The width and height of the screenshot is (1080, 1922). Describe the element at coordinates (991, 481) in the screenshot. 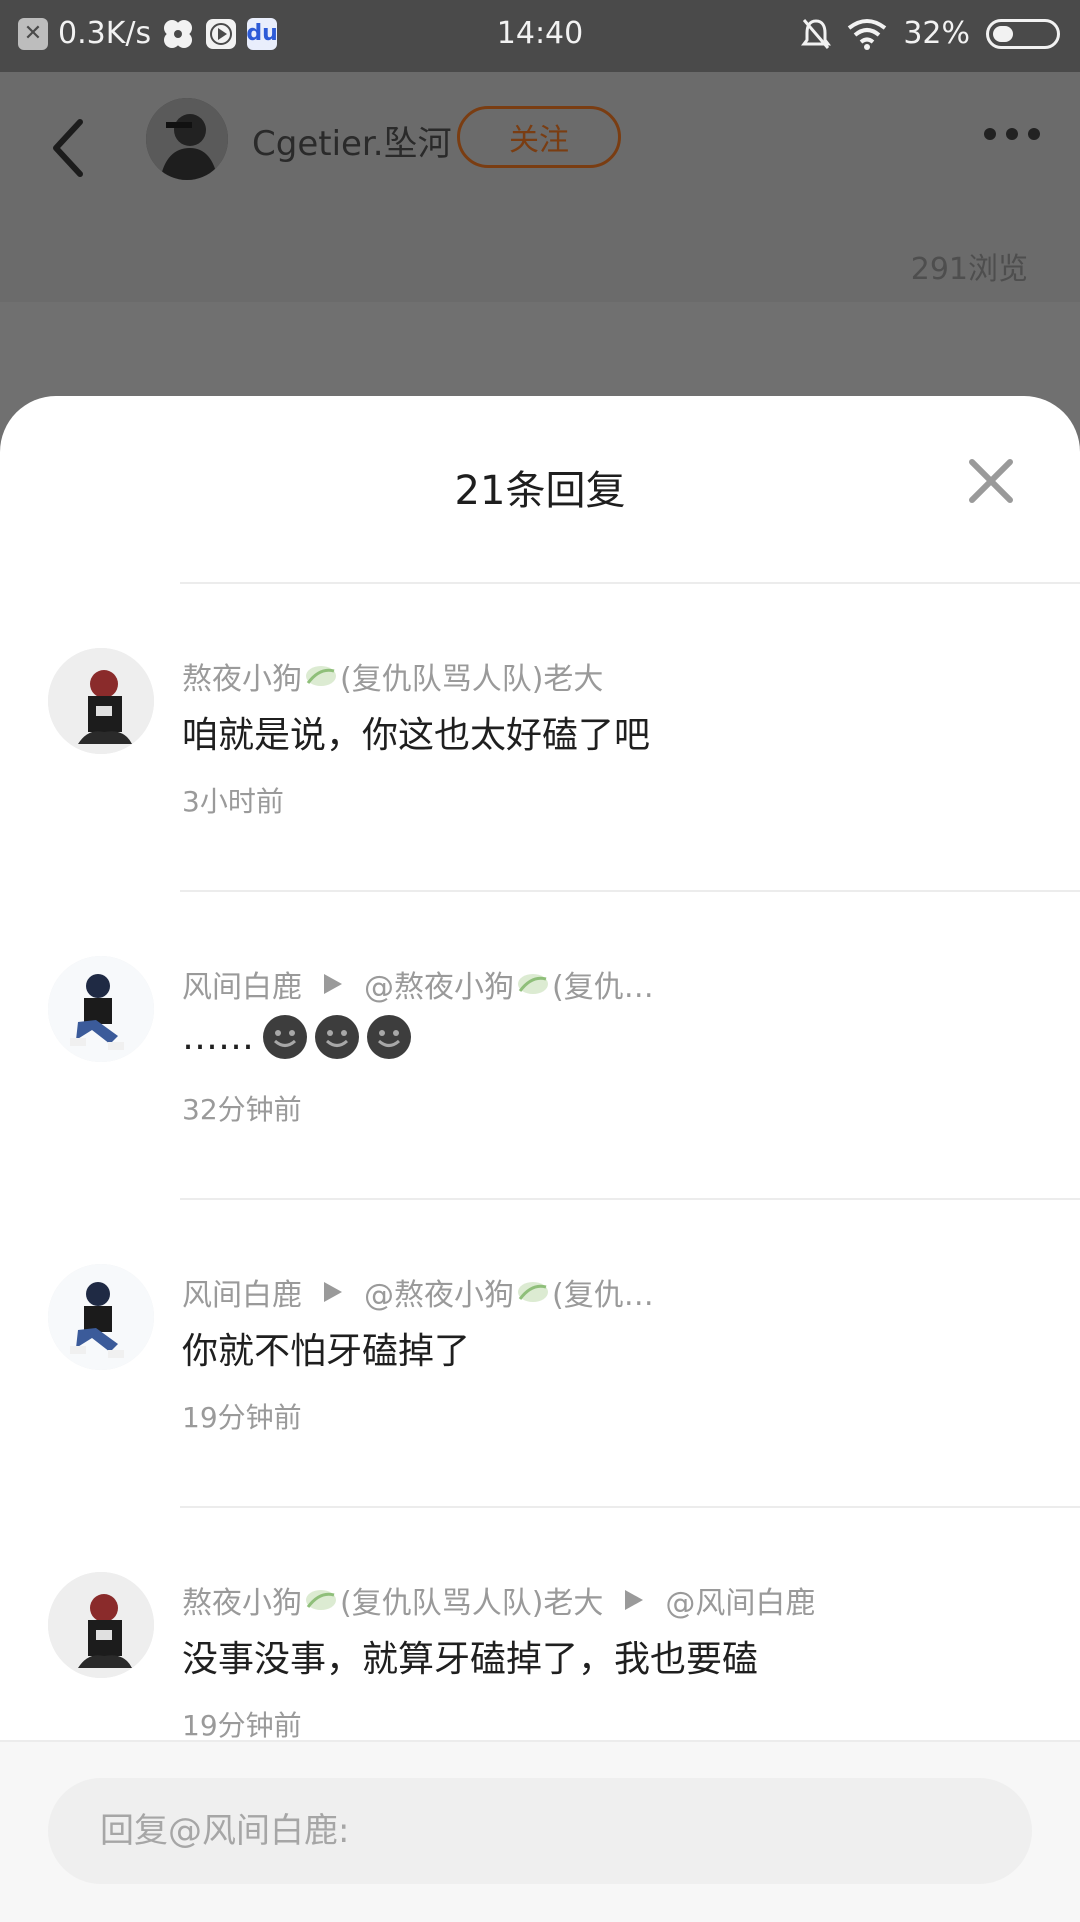

I see `close-icon` at that location.